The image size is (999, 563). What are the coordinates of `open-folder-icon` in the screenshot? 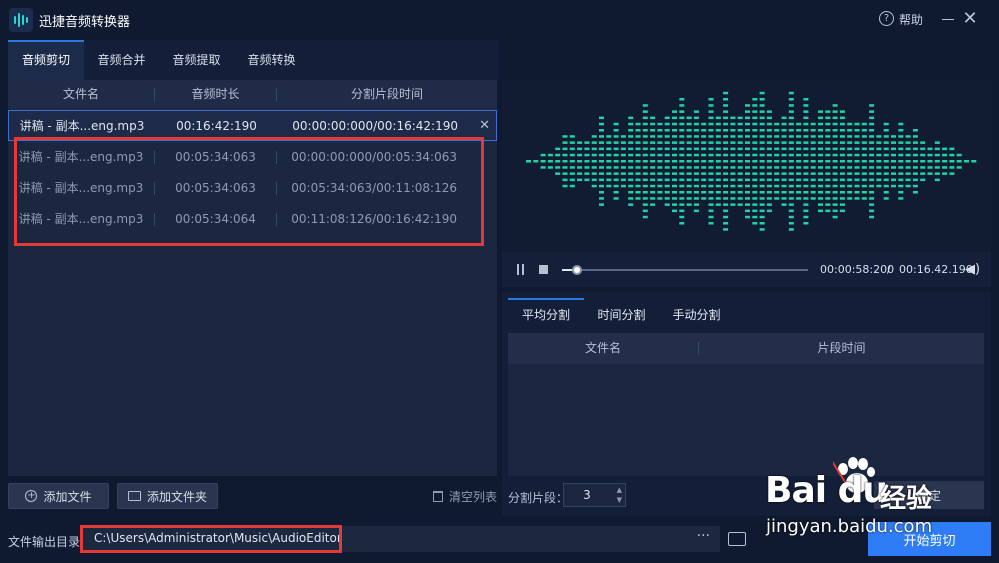 It's located at (737, 539).